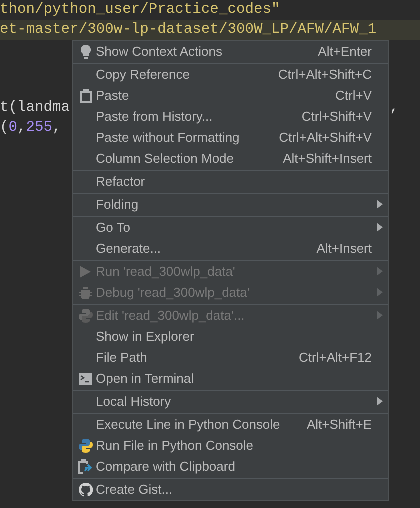 Image resolution: width=420 pixels, height=508 pixels. What do you see at coordinates (188, 30) in the screenshot?
I see `code-line: et-master/300w-lp-dataset/300W_LP/AFW/AFW_1` at bounding box center [188, 30].